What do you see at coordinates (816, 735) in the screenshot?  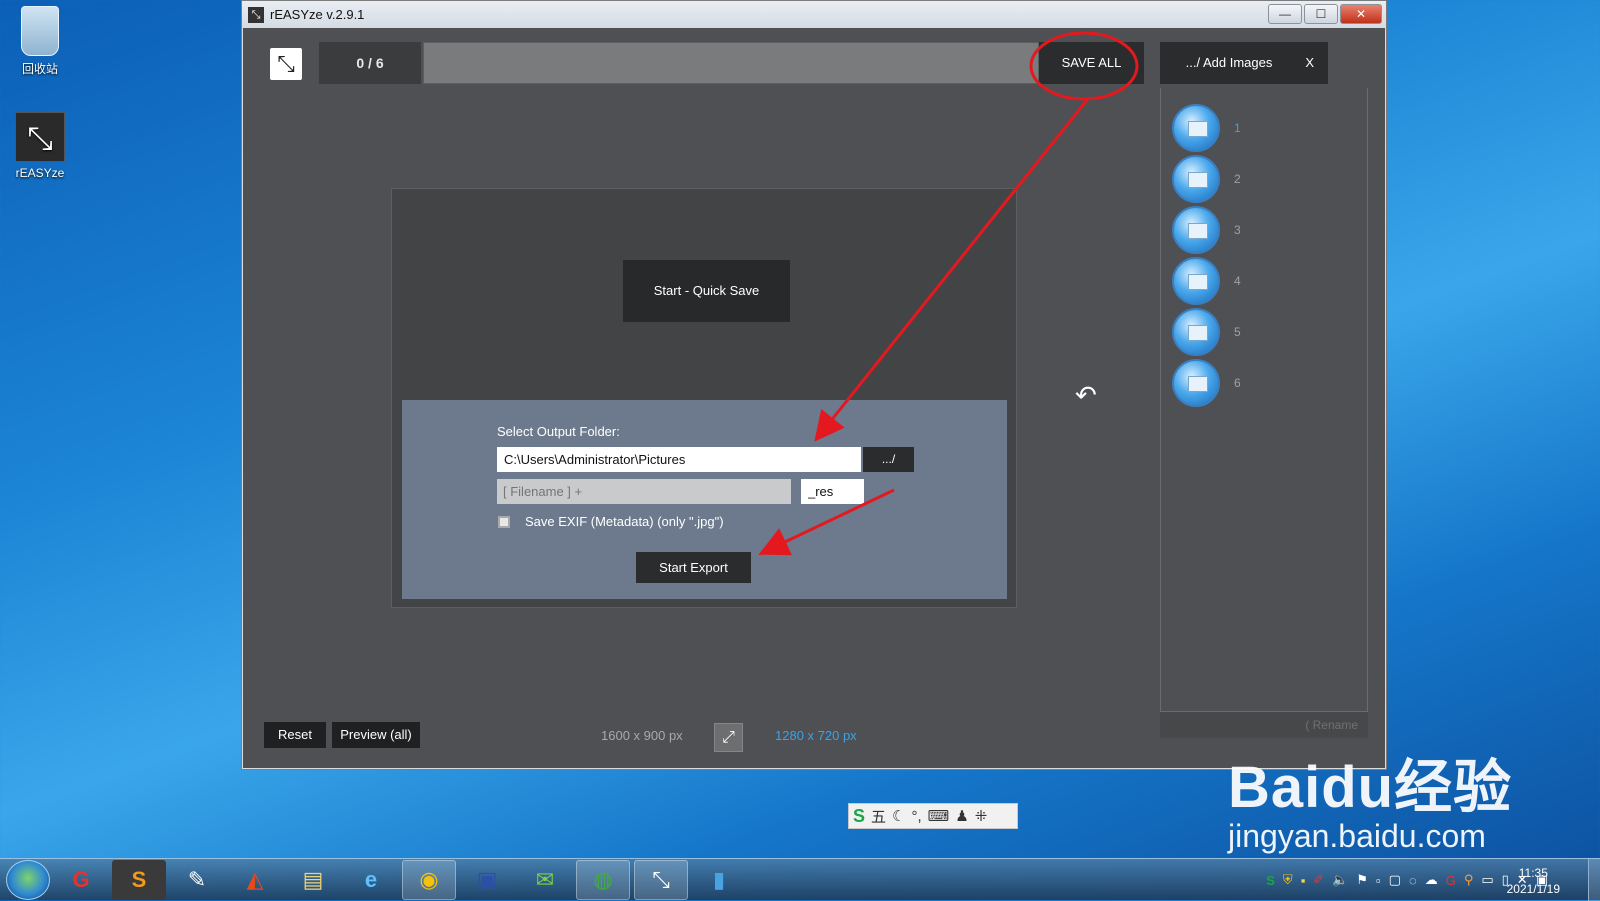 I see `target-size-link: 1280 x 720 px` at bounding box center [816, 735].